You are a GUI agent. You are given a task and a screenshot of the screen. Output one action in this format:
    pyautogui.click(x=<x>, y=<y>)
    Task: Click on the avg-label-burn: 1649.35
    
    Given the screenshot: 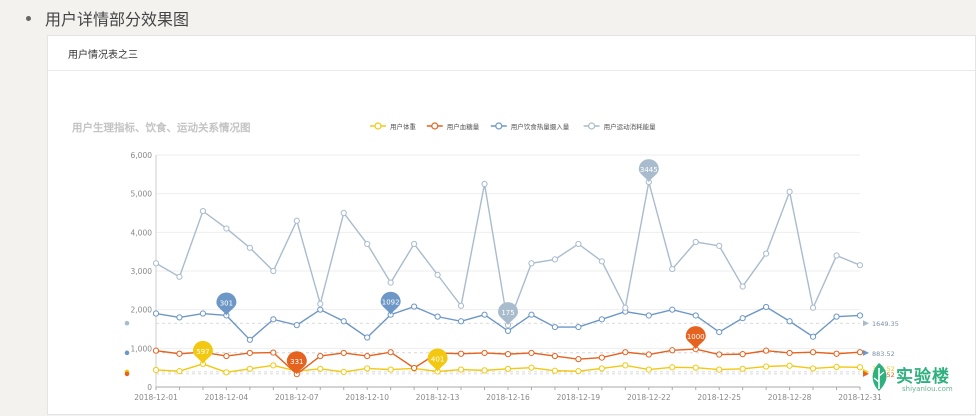 What is the action you would take?
    pyautogui.click(x=885, y=324)
    